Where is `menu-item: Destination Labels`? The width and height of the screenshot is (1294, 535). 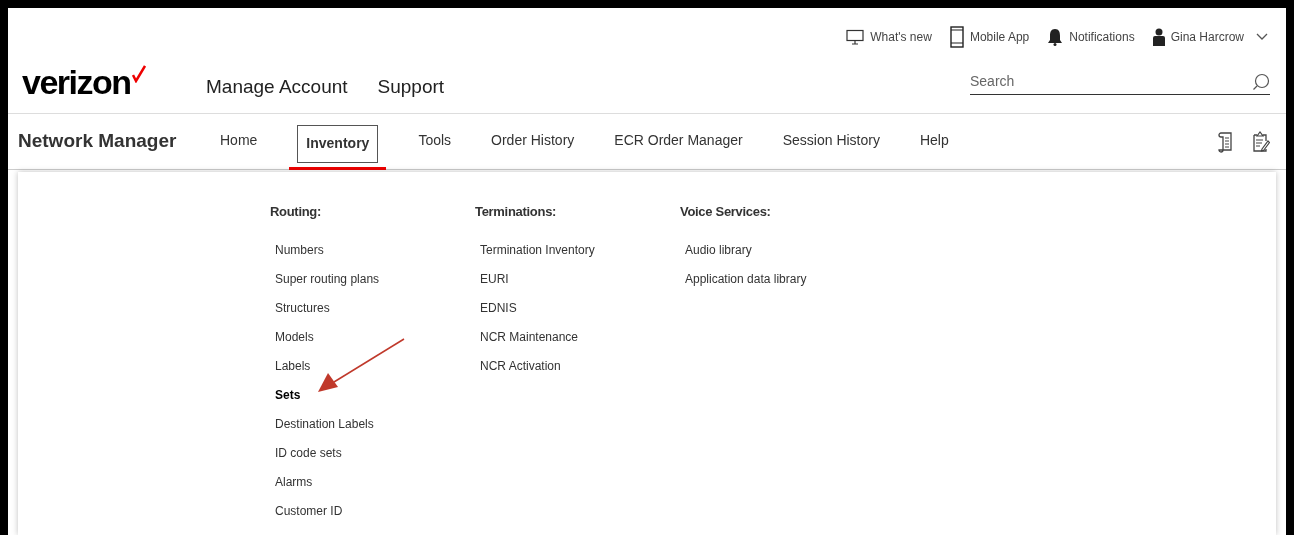 menu-item: Destination Labels is located at coordinates (324, 430).